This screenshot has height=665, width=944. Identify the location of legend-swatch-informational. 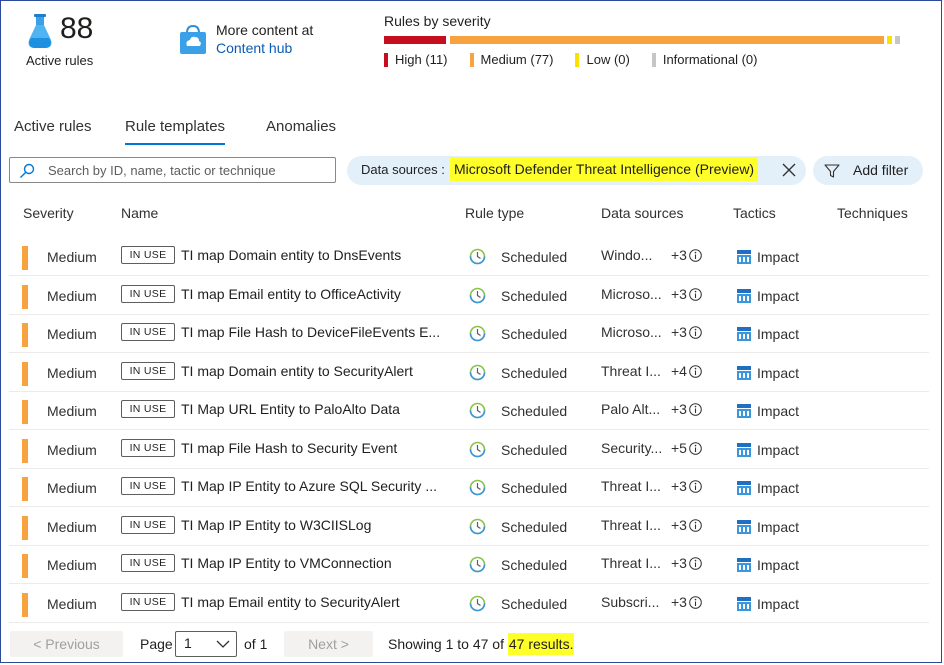
(653, 59).